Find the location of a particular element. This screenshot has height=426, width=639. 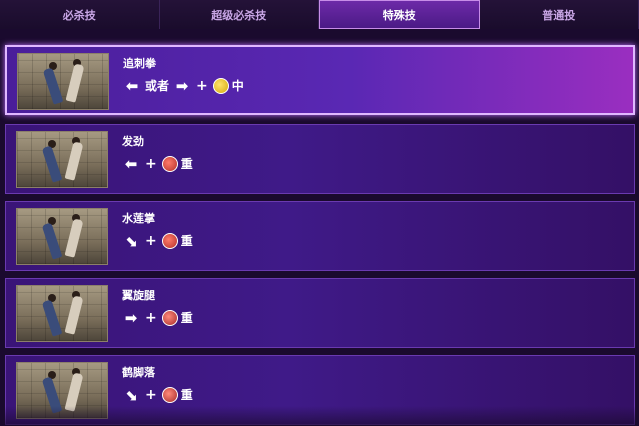

or-label: 或者 is located at coordinates (157, 86).